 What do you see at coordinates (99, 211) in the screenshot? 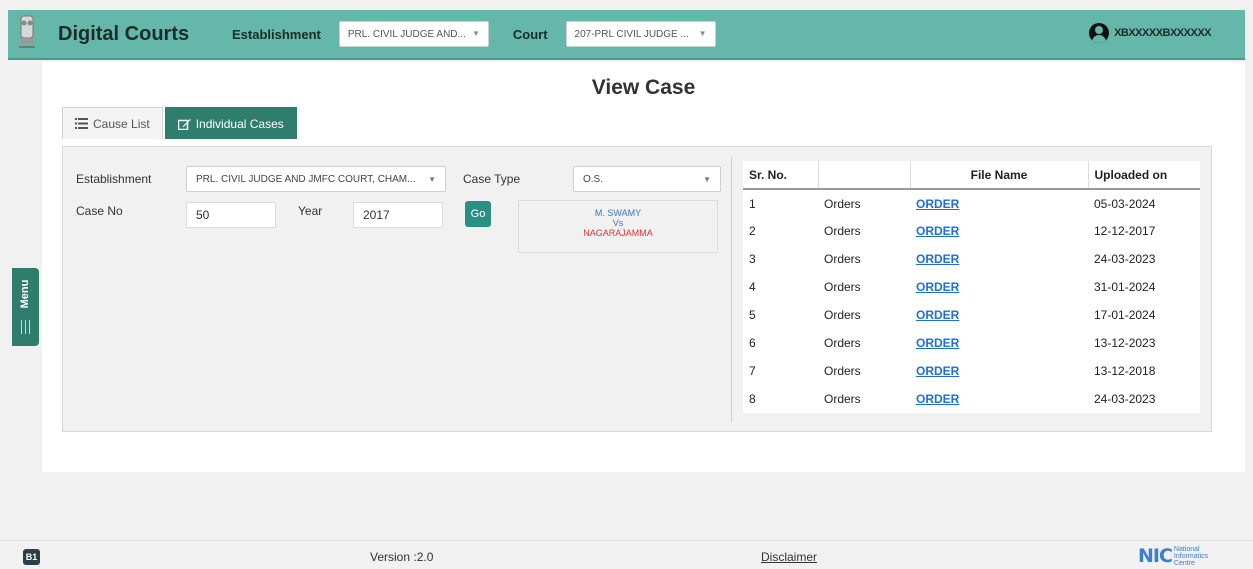
I see `case-no-label: Case No` at bounding box center [99, 211].